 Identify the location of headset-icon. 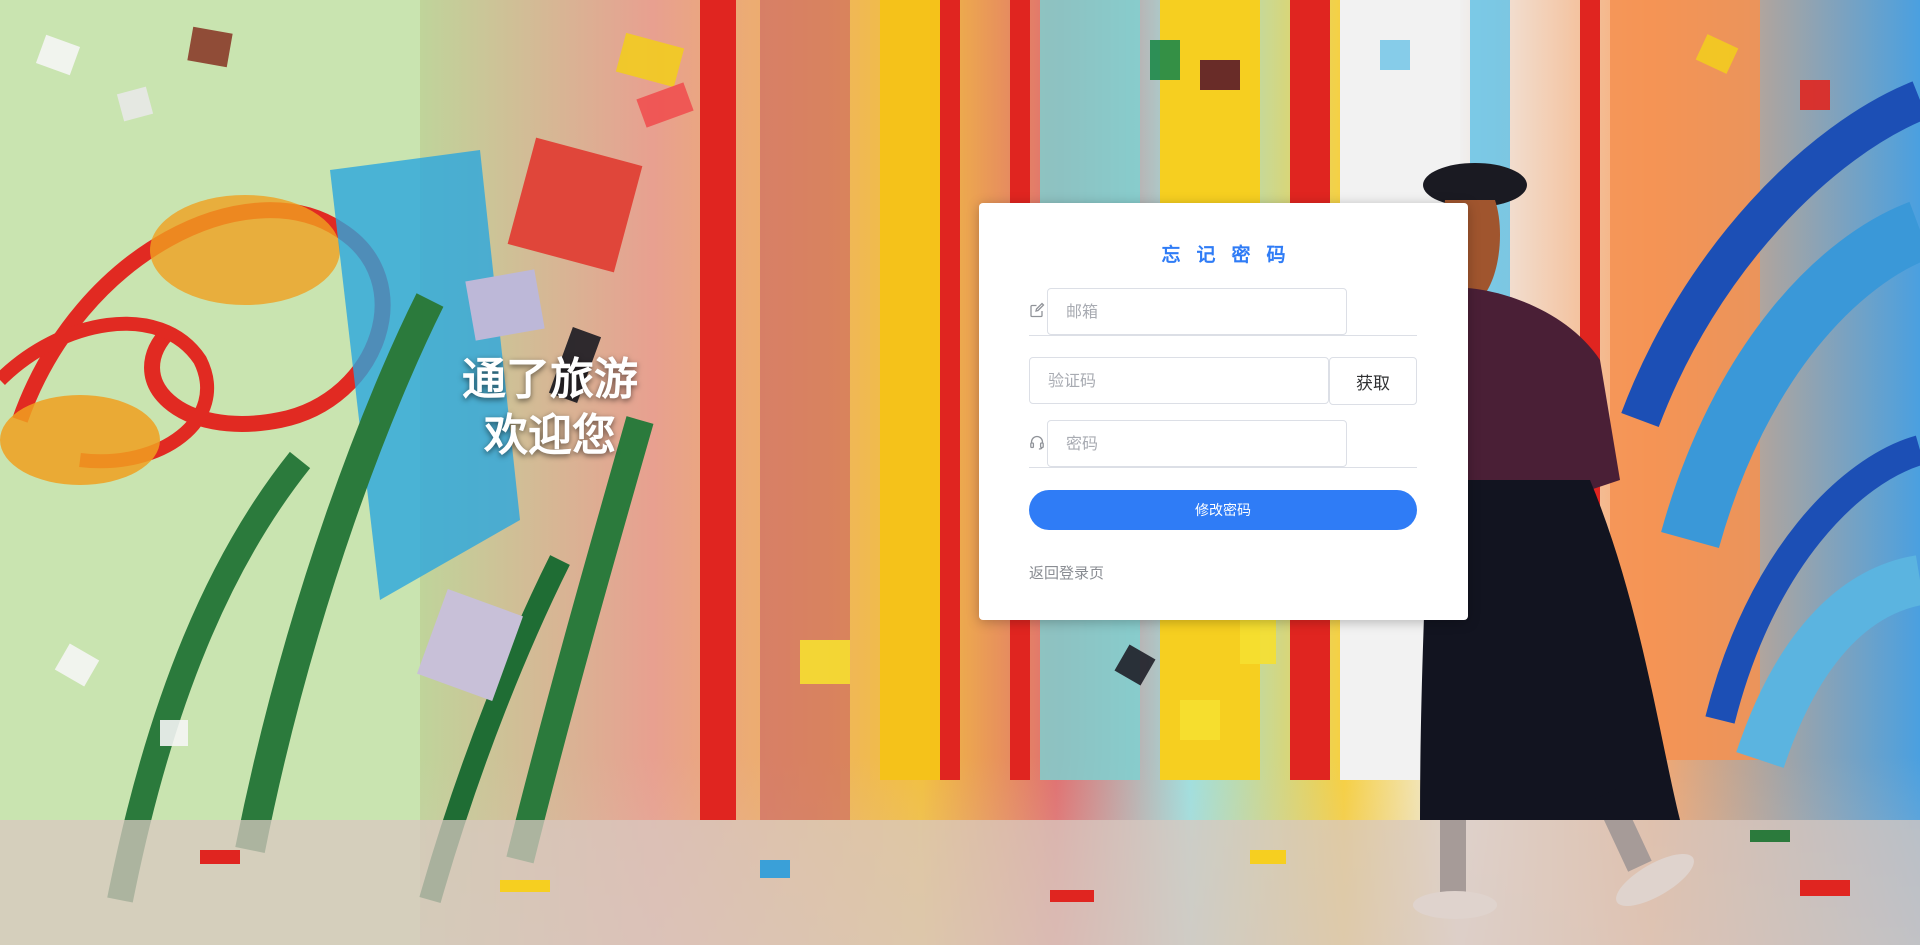
(1038, 443).